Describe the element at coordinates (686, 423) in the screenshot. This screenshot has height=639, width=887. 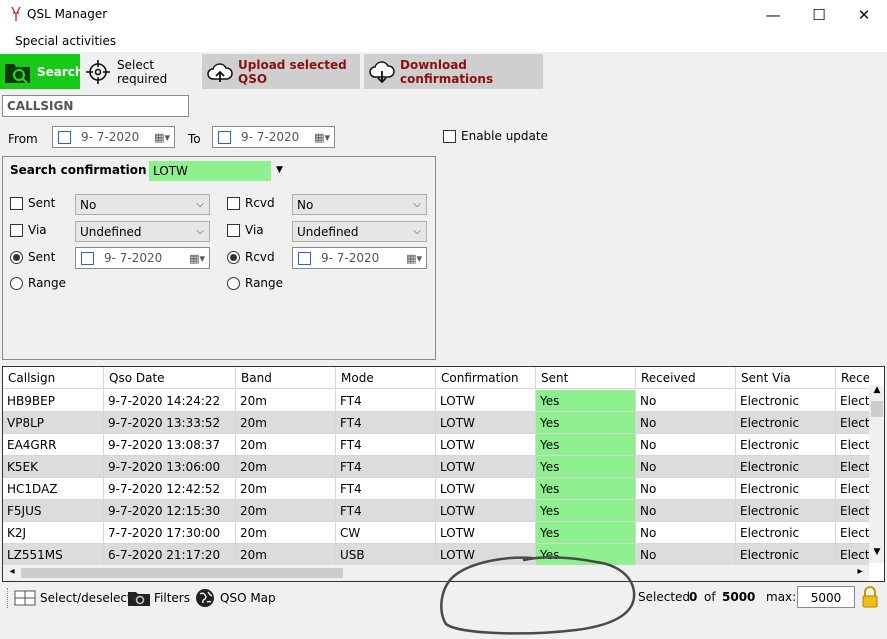
I see `table-cell: No` at that location.